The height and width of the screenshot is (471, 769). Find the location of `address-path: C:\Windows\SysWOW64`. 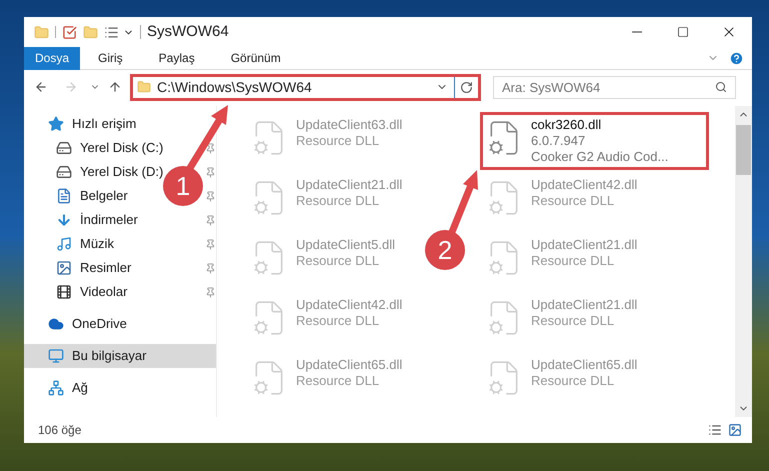

address-path: C:\Windows\SysWOW64 is located at coordinates (235, 87).